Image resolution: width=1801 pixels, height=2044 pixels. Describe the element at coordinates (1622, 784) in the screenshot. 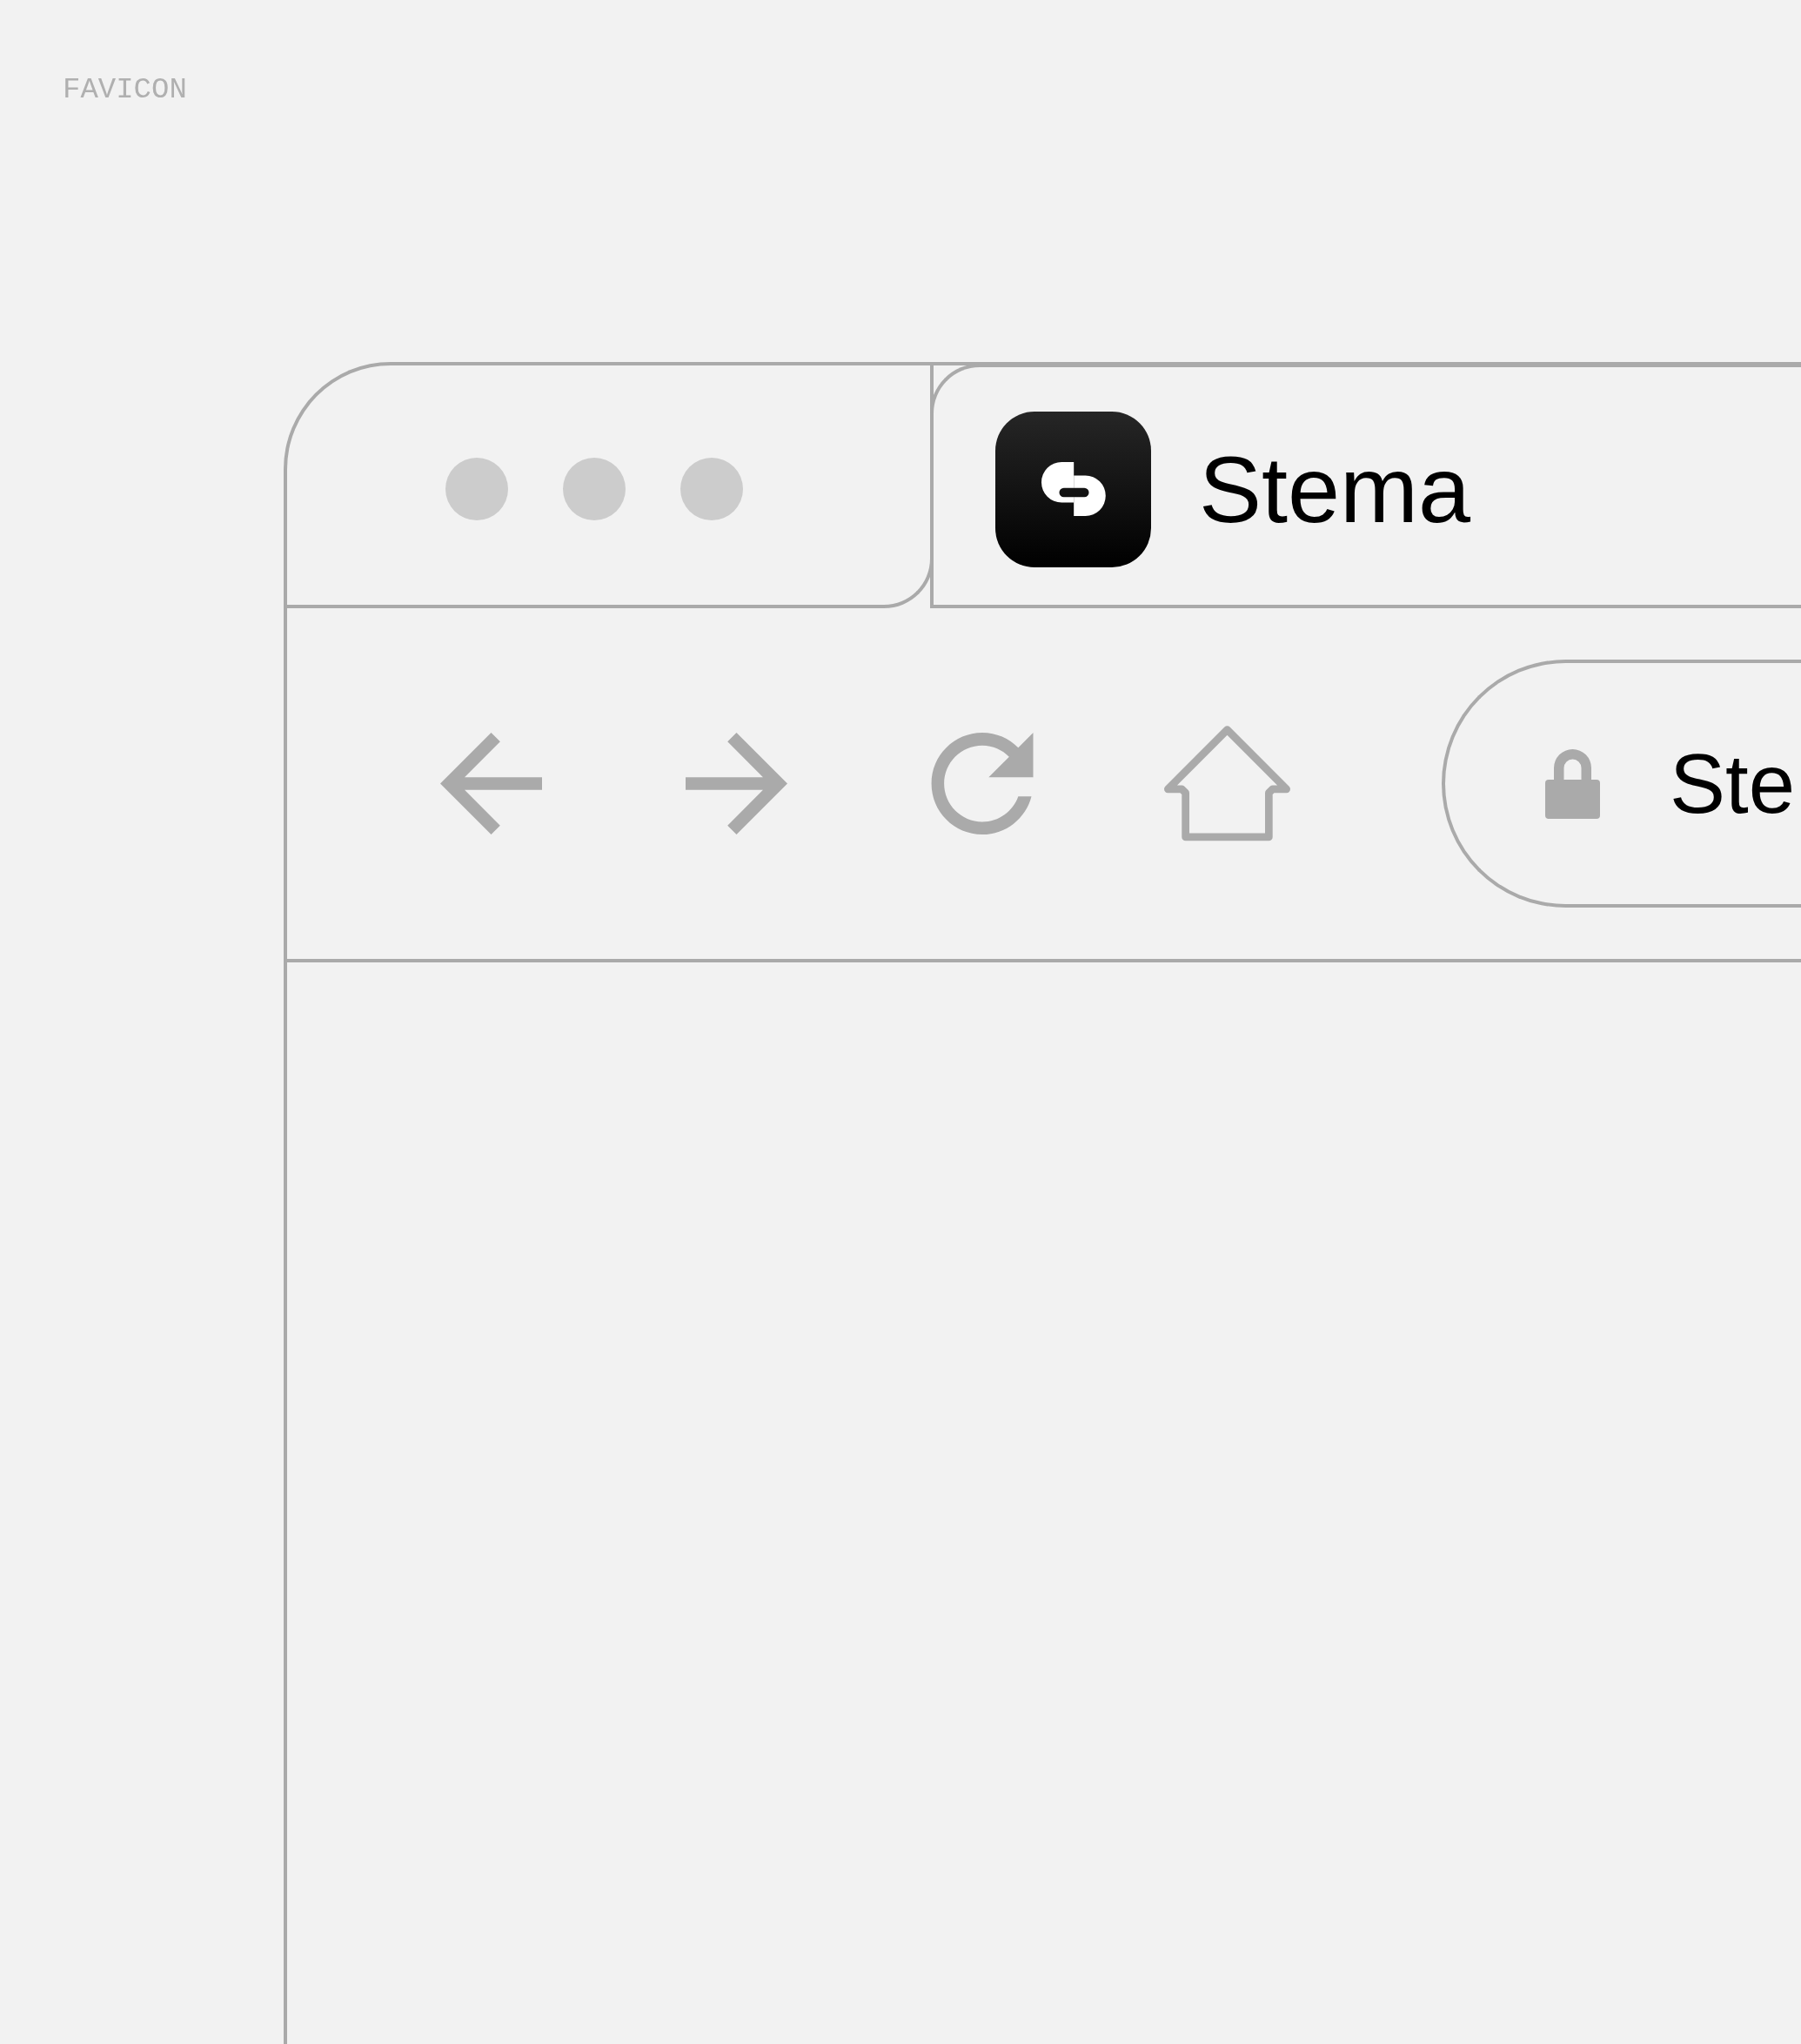

I see `address-bar: Ste` at that location.